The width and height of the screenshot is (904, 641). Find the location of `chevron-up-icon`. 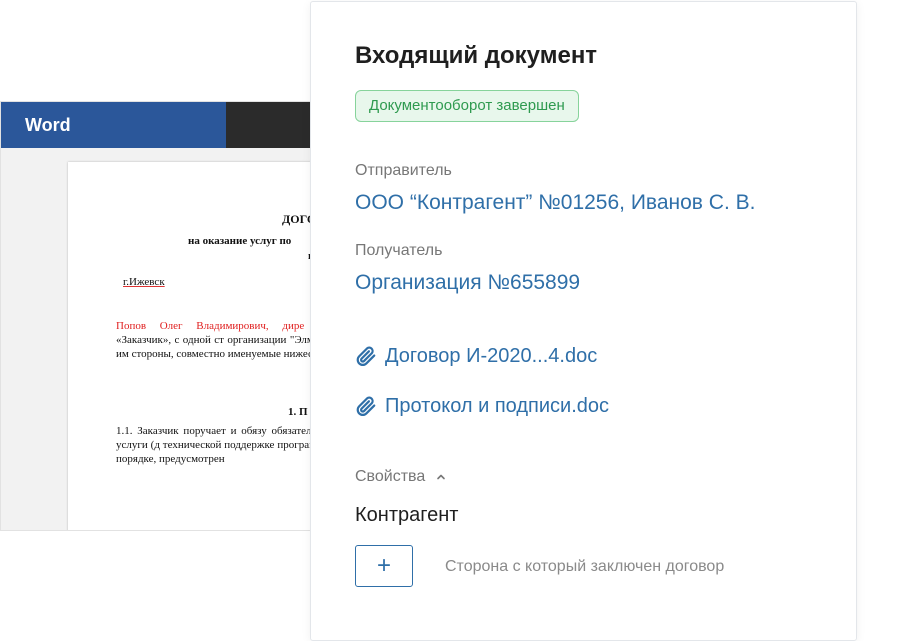

chevron-up-icon is located at coordinates (441, 477).